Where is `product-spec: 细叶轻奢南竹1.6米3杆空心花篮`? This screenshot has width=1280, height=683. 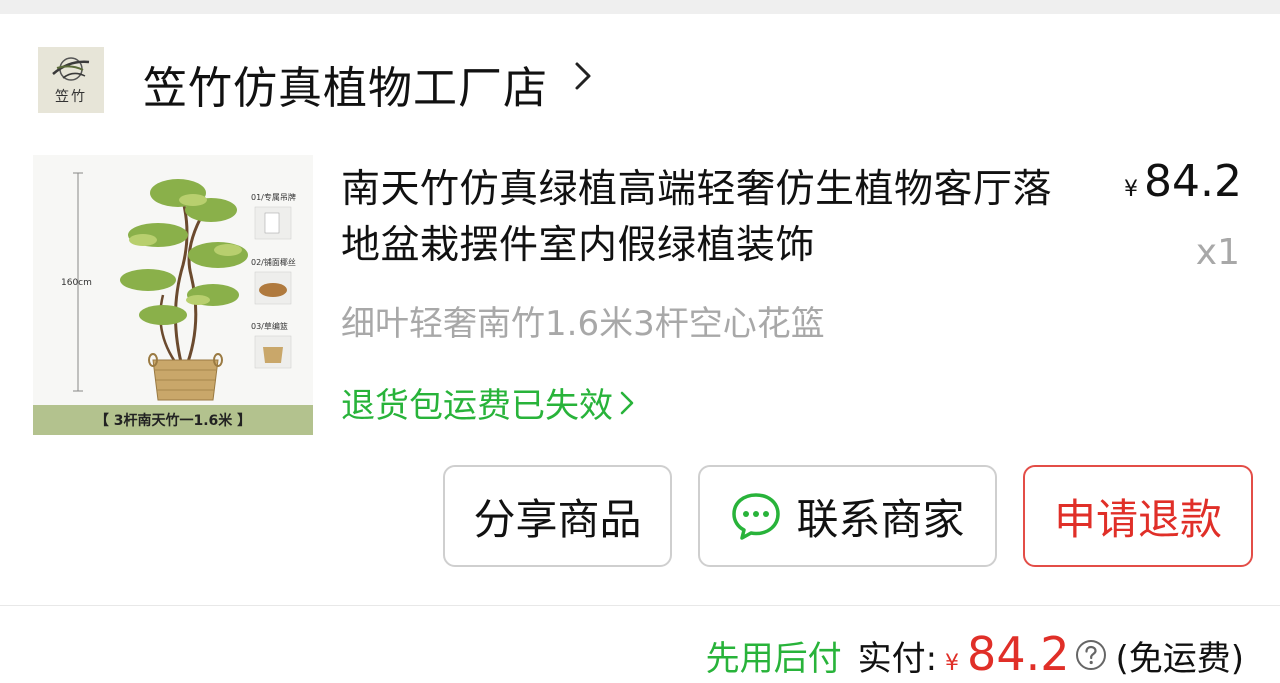
product-spec: 细叶轻奢南竹1.6米3杆空心花篮 is located at coordinates (583, 324).